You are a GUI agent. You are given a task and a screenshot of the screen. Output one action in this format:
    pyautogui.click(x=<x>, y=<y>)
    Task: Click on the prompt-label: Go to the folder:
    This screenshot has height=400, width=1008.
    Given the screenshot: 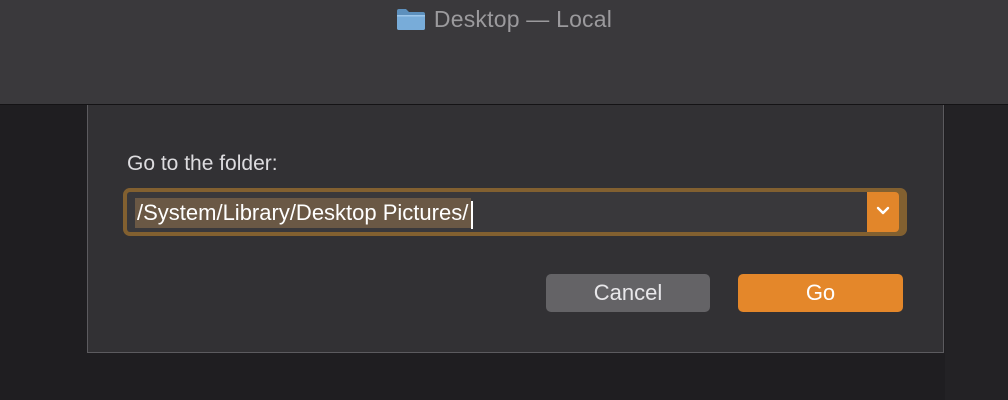 What is the action you would take?
    pyautogui.click(x=202, y=163)
    